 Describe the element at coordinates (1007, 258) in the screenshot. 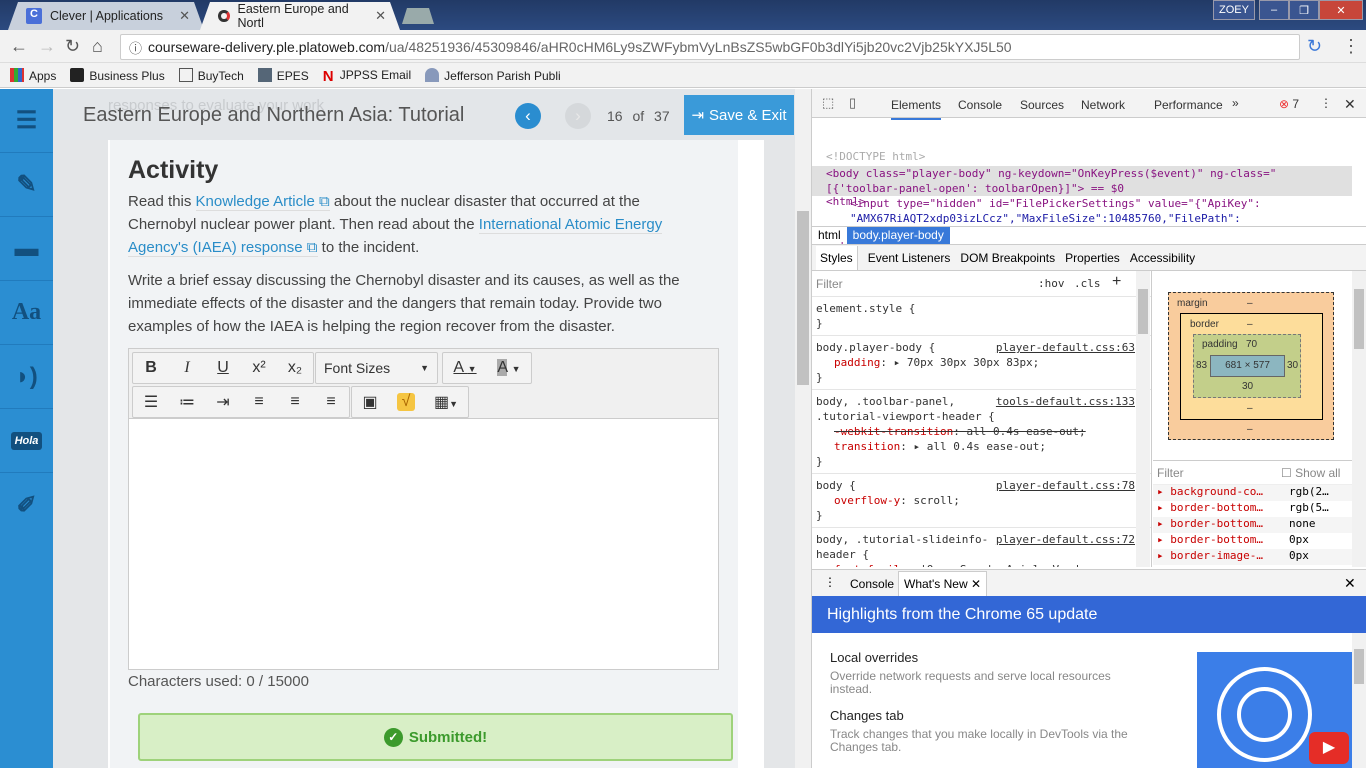

I see `subtab-dom-breakpoints: DOM Breakpoints` at that location.